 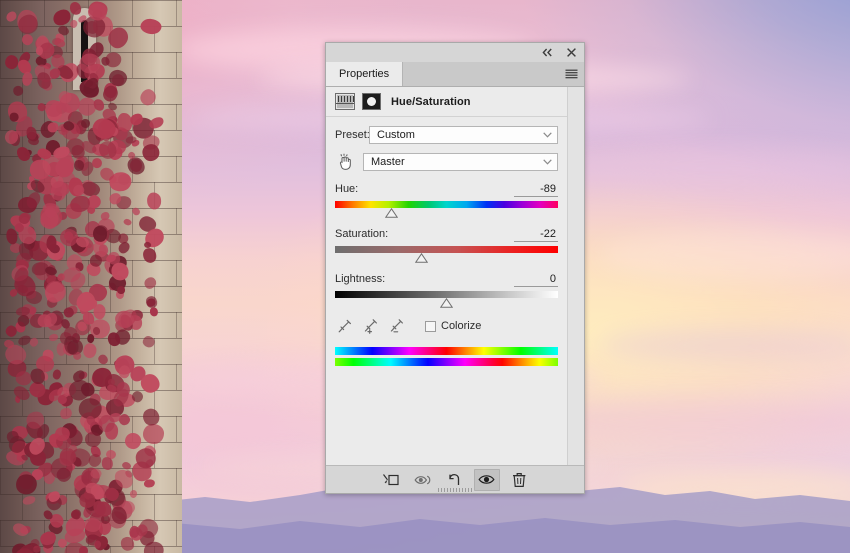 I want to click on slider-header: Lightness: 0, so click(x=446, y=280).